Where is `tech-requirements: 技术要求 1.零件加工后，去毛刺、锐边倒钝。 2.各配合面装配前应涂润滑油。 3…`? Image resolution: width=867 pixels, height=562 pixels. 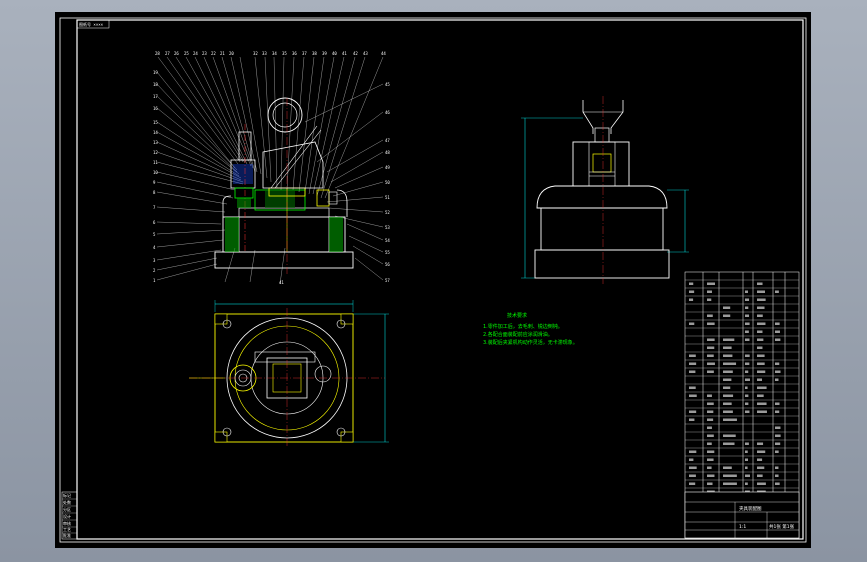
tech-requirements: 技术要求 1.零件加工后，去毛刺、锐边倒钝。 2.各配合面装配前应涂润滑油。 3… is located at coordinates (530, 329).